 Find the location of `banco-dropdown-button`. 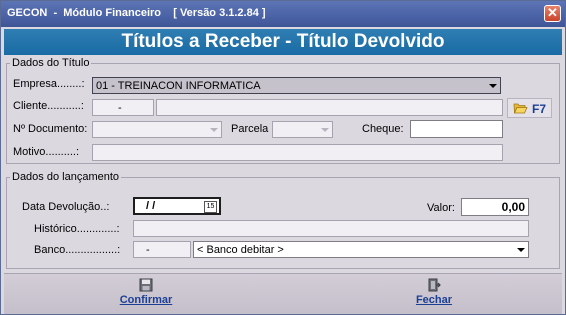

banco-dropdown-button is located at coordinates (520, 249).